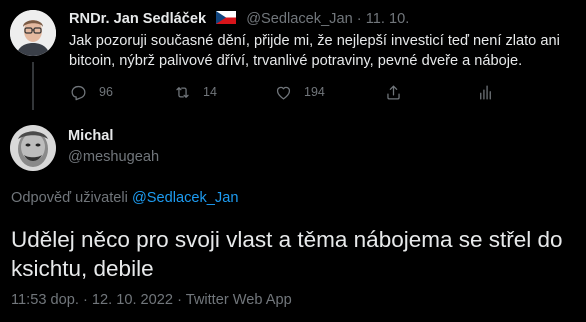 This screenshot has width=586, height=322. Describe the element at coordinates (33, 148) in the screenshot. I see `reply-avatar` at that location.